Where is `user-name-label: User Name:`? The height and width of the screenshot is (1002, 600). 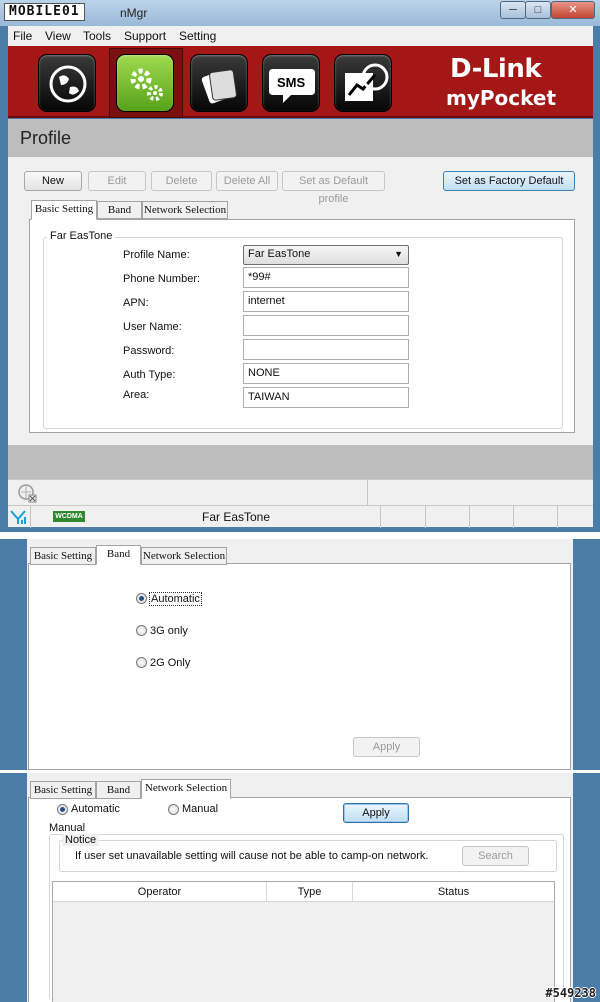 user-name-label: User Name: is located at coordinates (152, 327).